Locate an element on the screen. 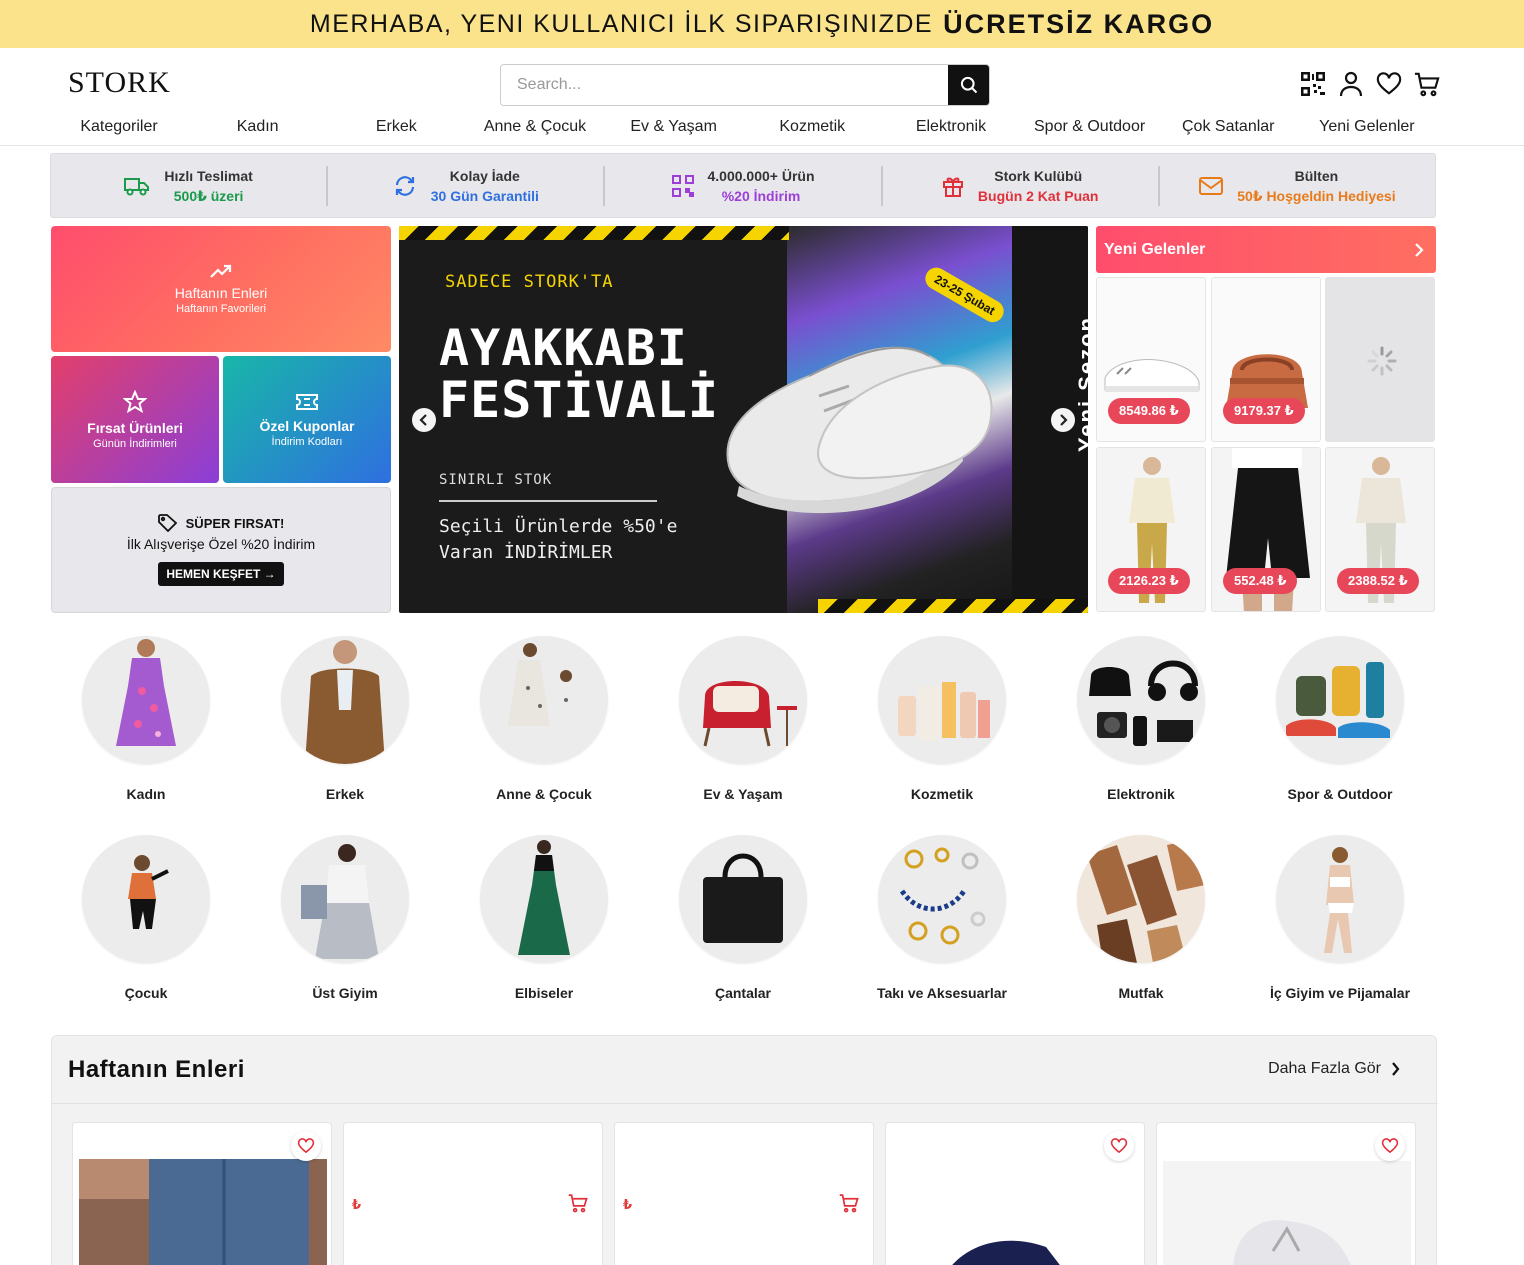  haftanin-enleri-tile: Haftanın Enleri Haftanın Favorileri is located at coordinates (221, 289).